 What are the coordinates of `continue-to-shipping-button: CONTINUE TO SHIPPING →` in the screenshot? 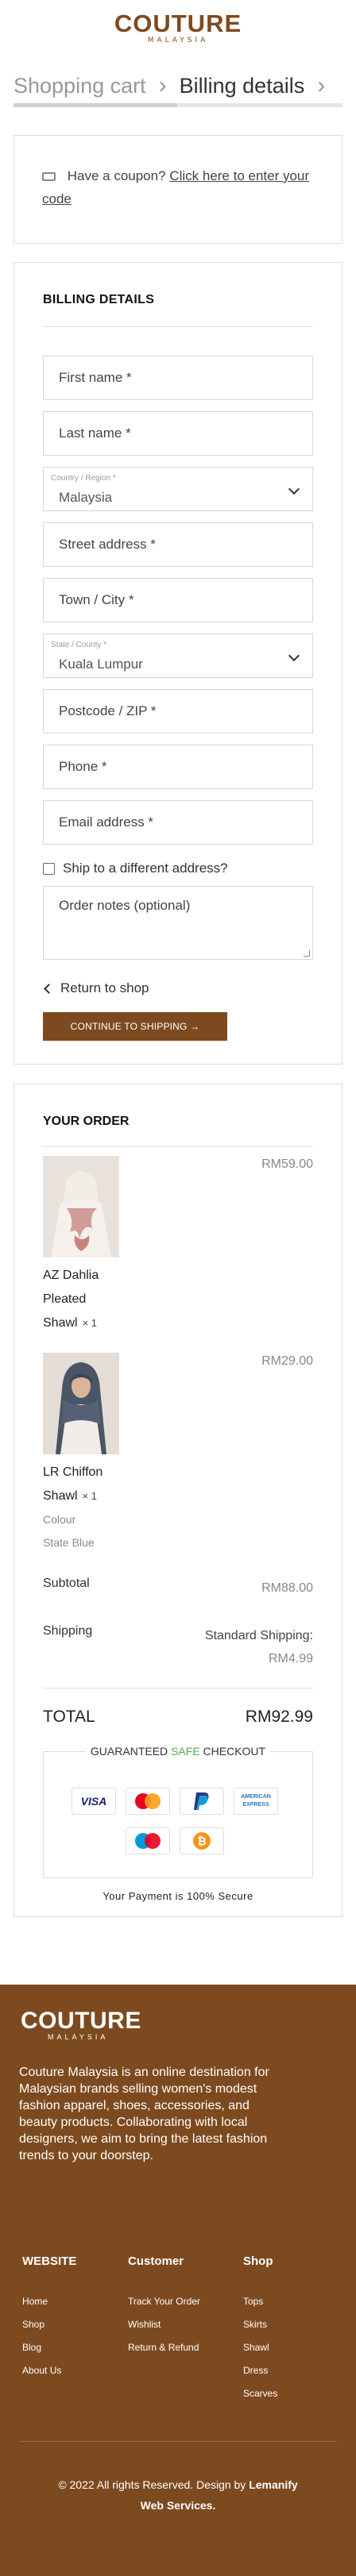 It's located at (135, 1026).